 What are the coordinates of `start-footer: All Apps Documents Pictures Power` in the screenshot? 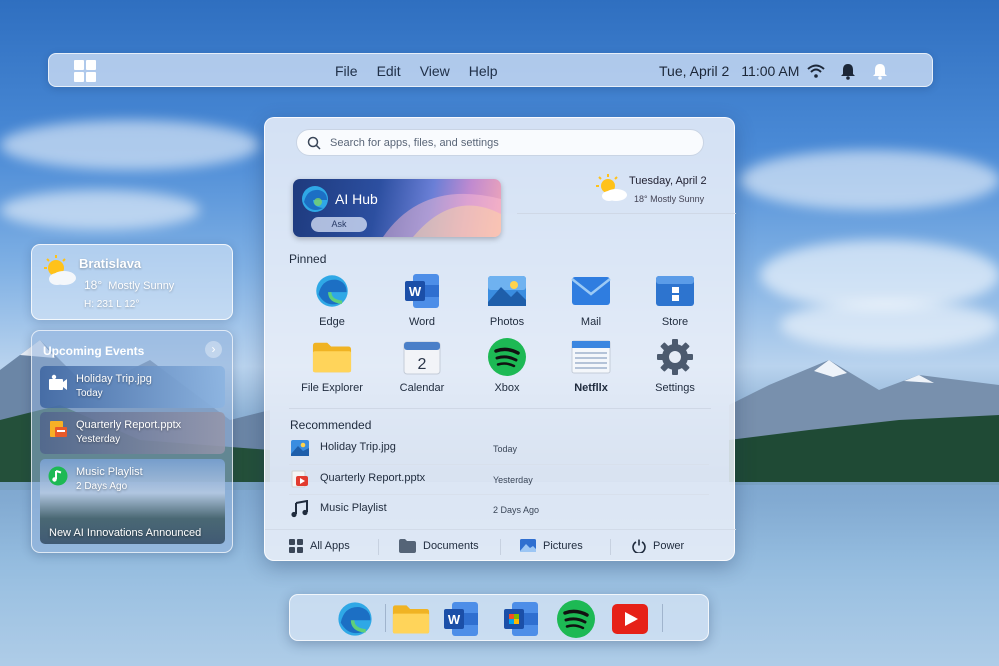 It's located at (500, 545).